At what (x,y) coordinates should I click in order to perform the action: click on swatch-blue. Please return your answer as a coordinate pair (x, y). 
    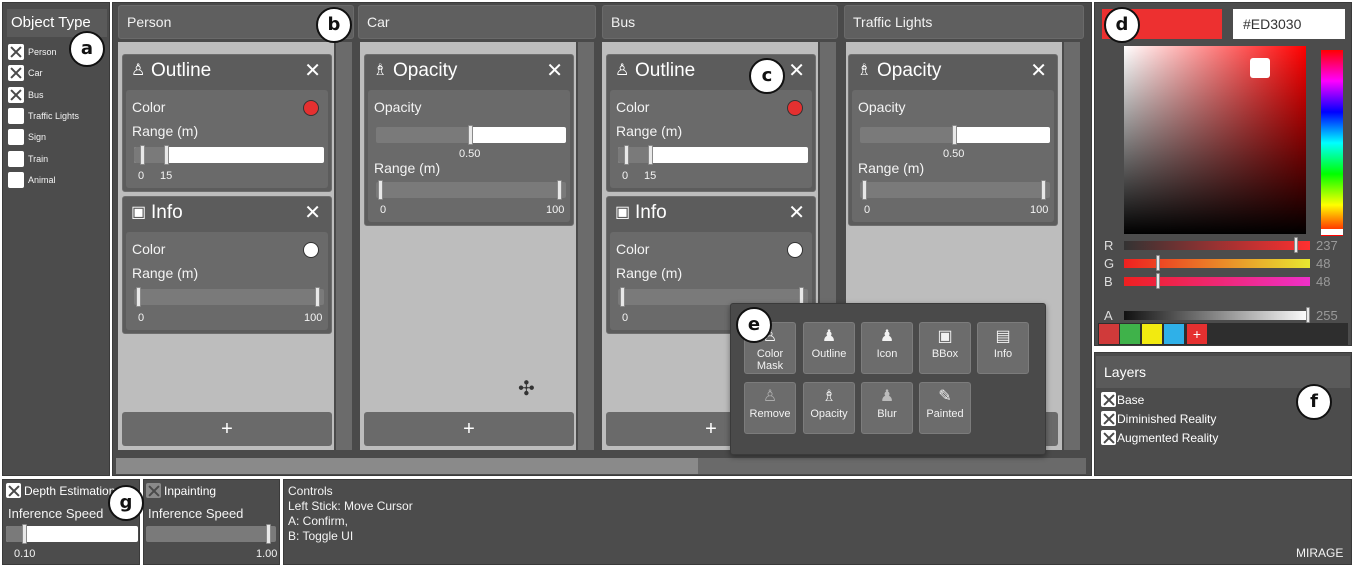
    Looking at the image, I should click on (1174, 334).